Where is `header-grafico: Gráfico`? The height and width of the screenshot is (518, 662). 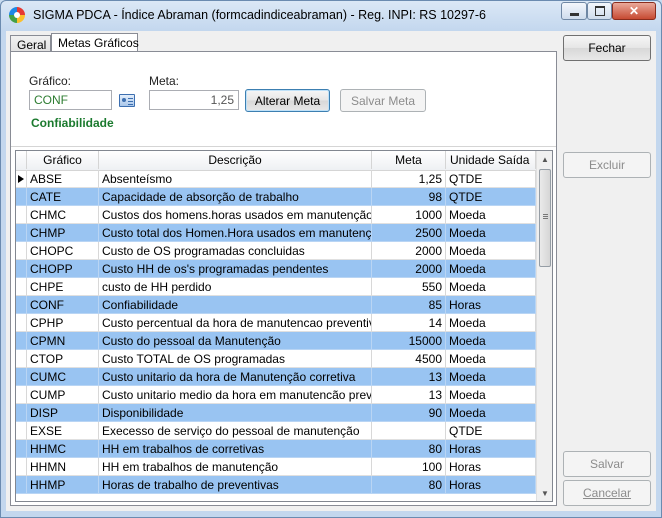
header-grafico: Gráfico is located at coordinates (63, 160).